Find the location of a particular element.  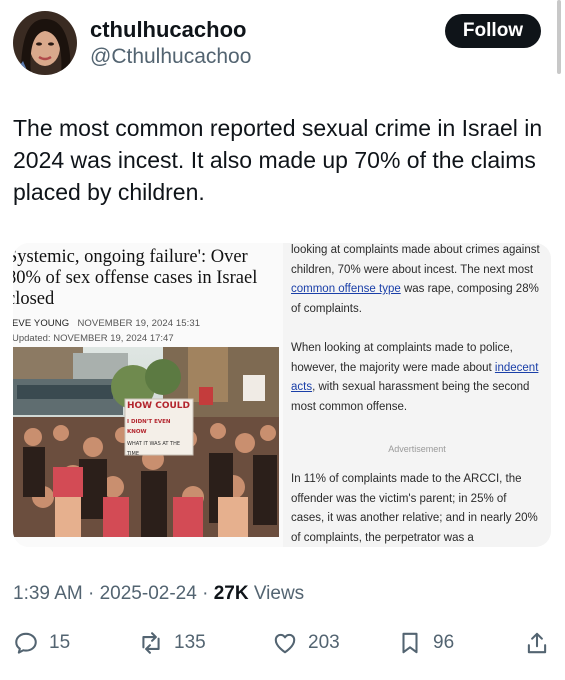

repost-icon is located at coordinates (151, 643).